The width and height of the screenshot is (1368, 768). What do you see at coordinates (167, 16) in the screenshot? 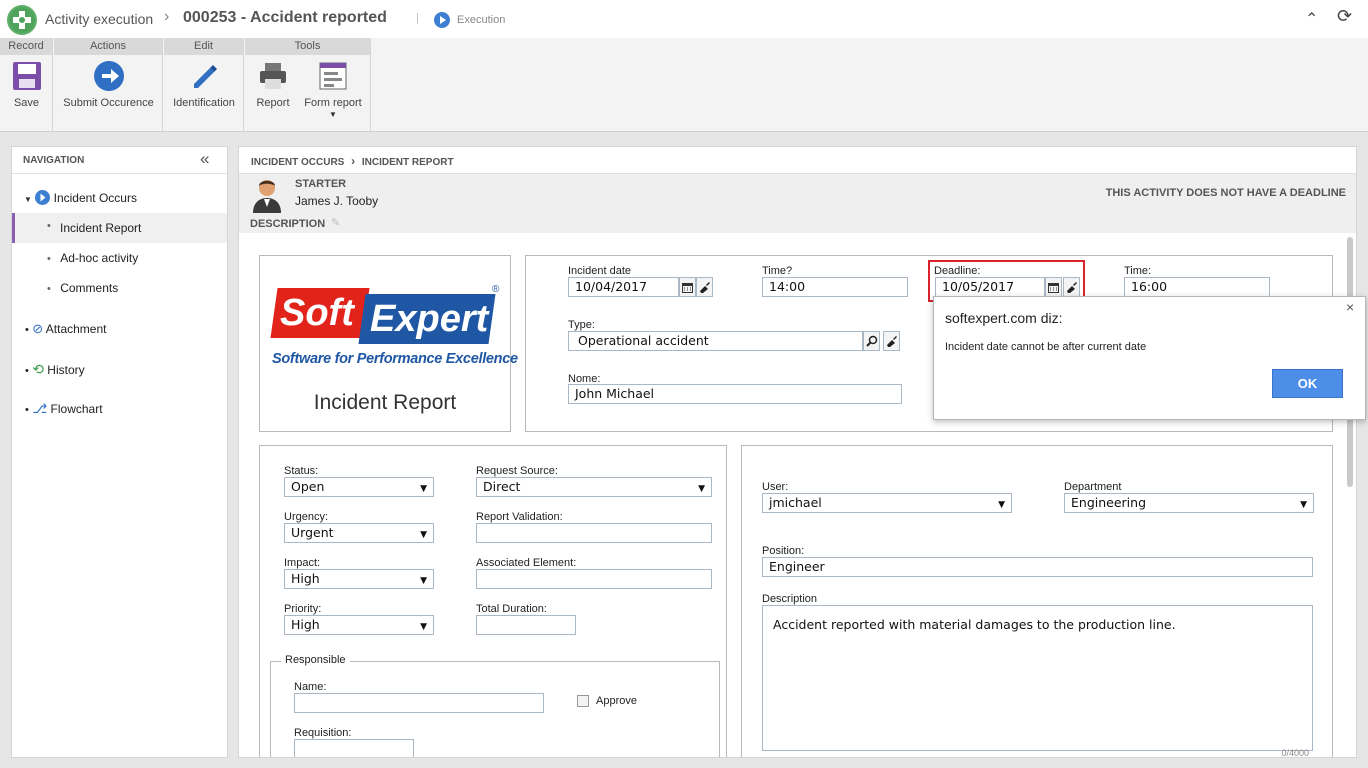
I see `breadcrumb-chevron-icon: ›` at bounding box center [167, 16].